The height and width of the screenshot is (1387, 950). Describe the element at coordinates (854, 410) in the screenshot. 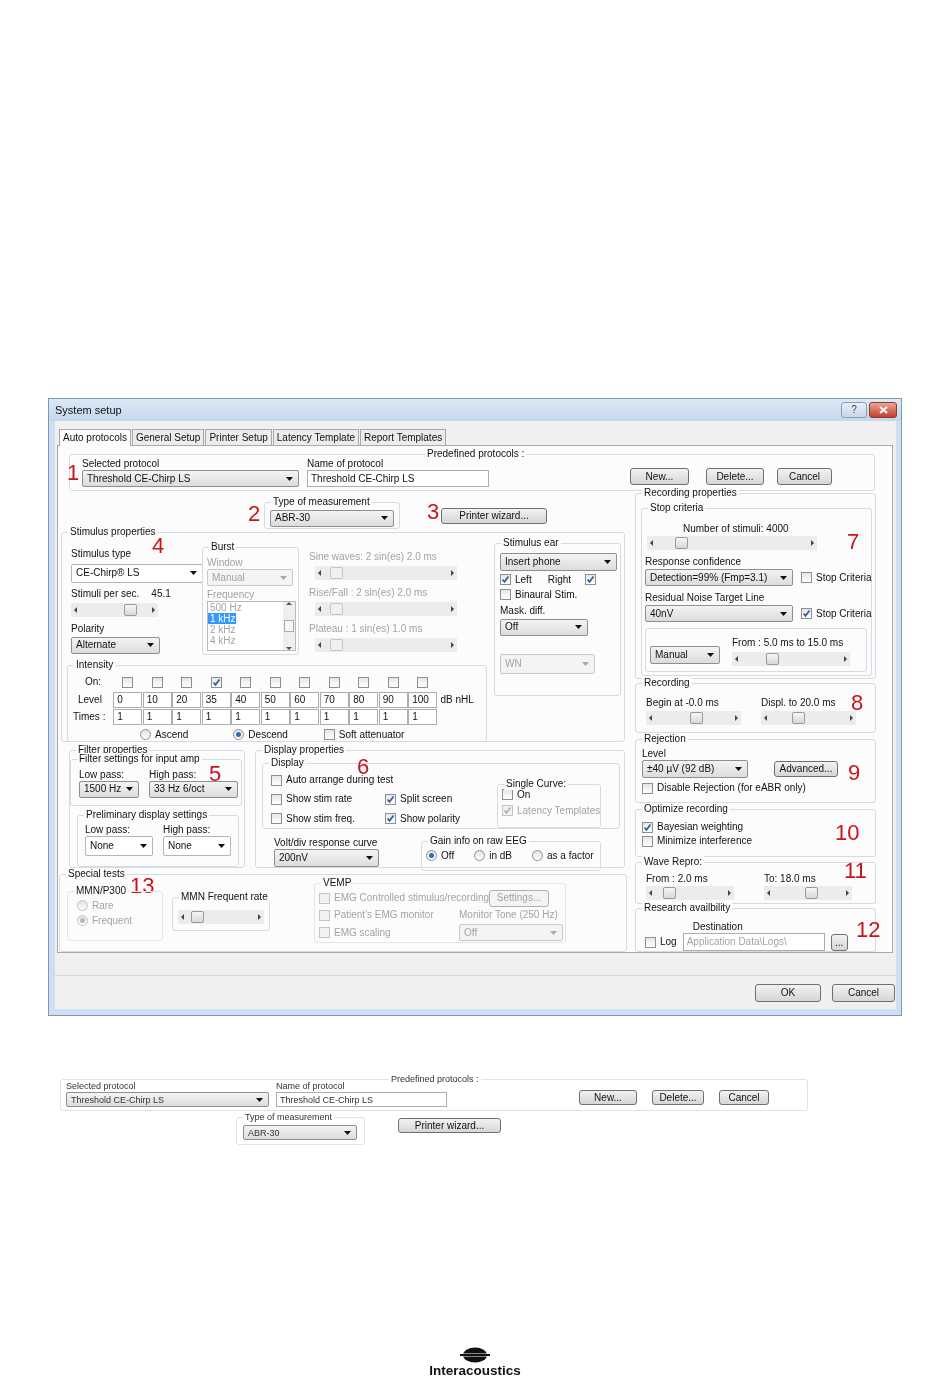

I see `help-button: ?` at that location.